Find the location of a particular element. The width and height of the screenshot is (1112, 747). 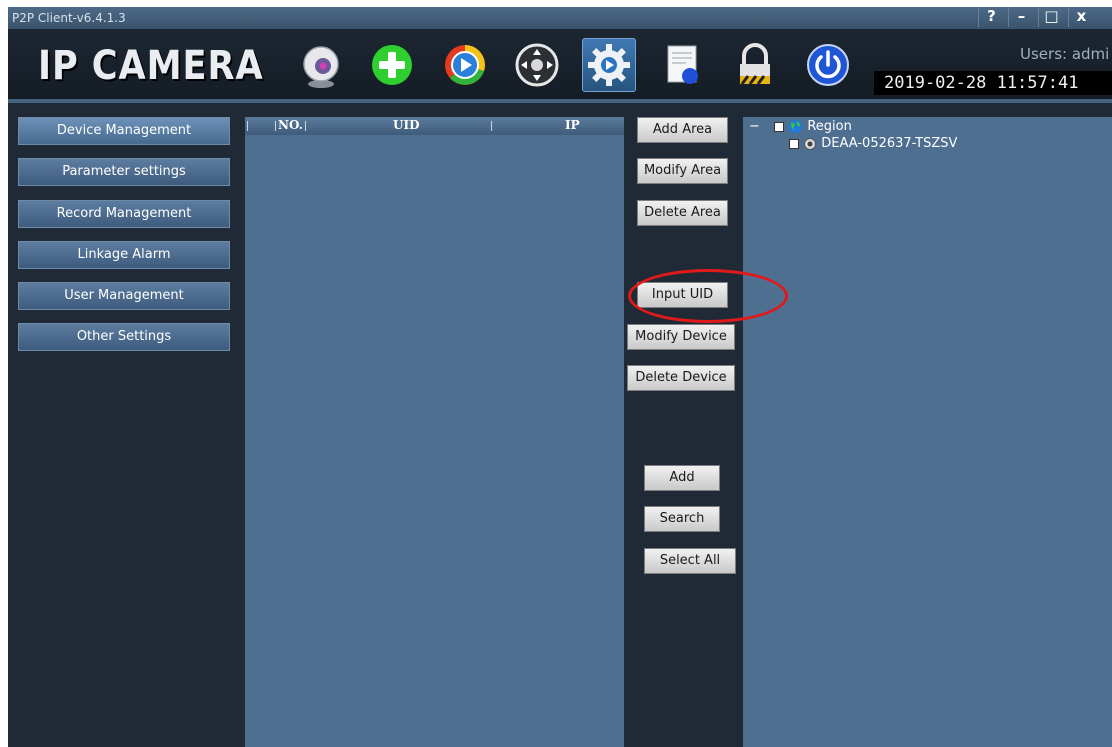

lock-icon is located at coordinates (755, 64).